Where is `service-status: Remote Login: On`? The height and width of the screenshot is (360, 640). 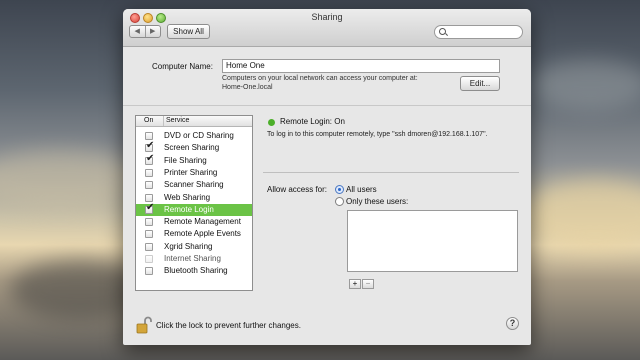 service-status: Remote Login: On is located at coordinates (312, 121).